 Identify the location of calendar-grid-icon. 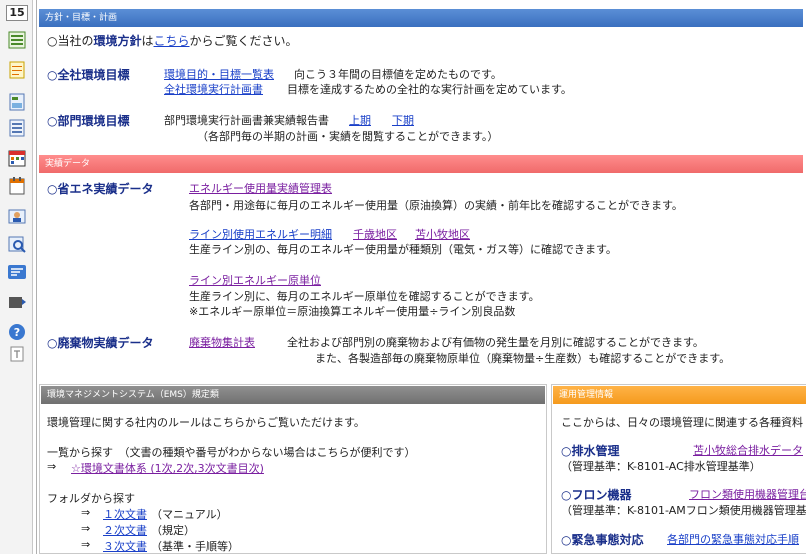
(17, 158).